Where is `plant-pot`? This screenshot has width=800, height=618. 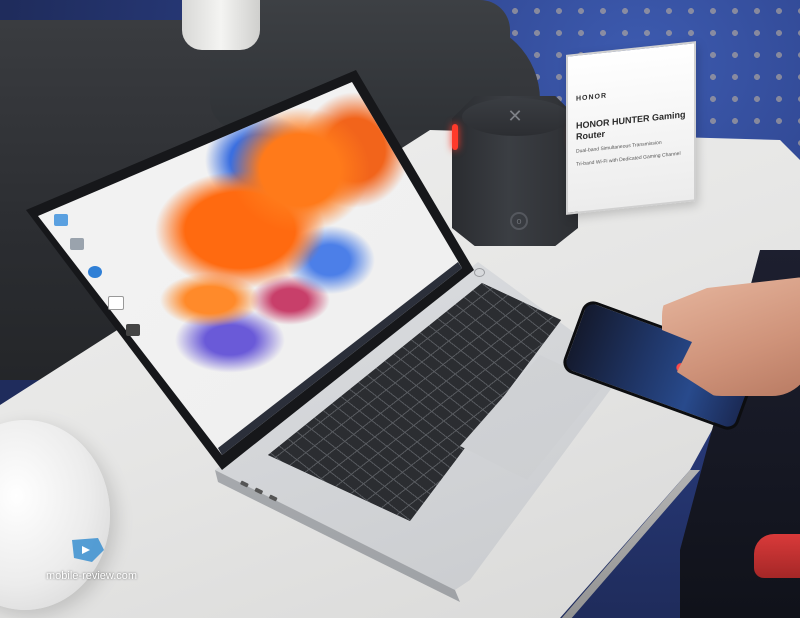 plant-pot is located at coordinates (221, 25).